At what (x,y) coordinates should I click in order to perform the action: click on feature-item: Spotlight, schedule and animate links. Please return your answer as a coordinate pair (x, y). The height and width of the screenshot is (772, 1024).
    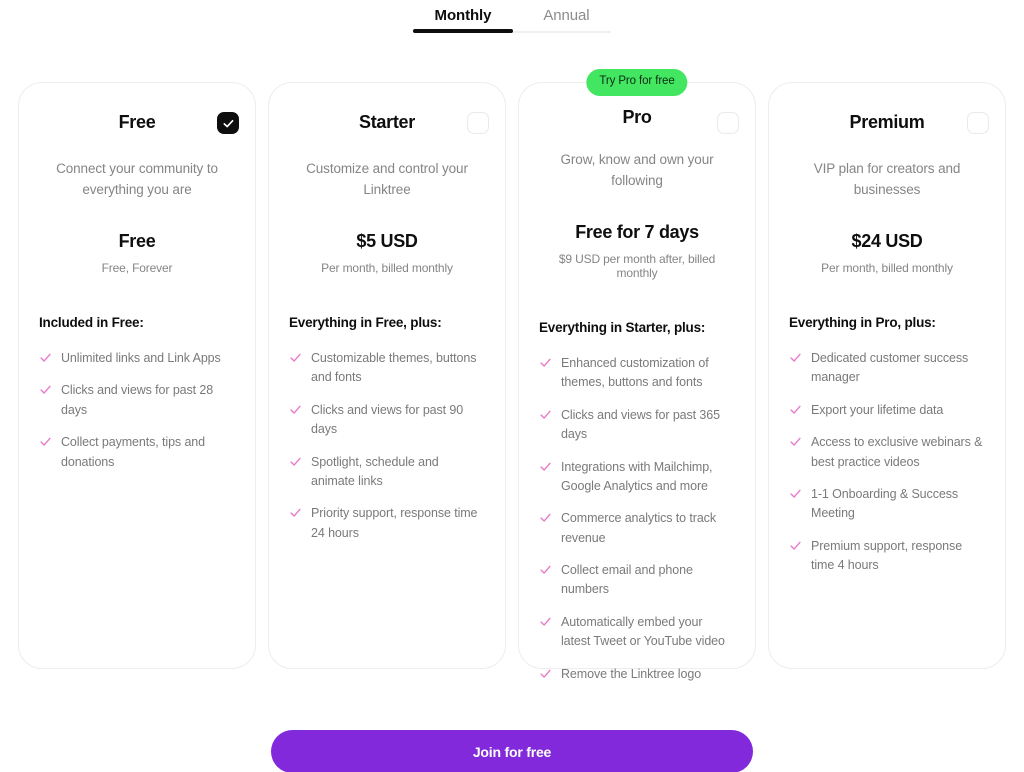
    Looking at the image, I should click on (387, 472).